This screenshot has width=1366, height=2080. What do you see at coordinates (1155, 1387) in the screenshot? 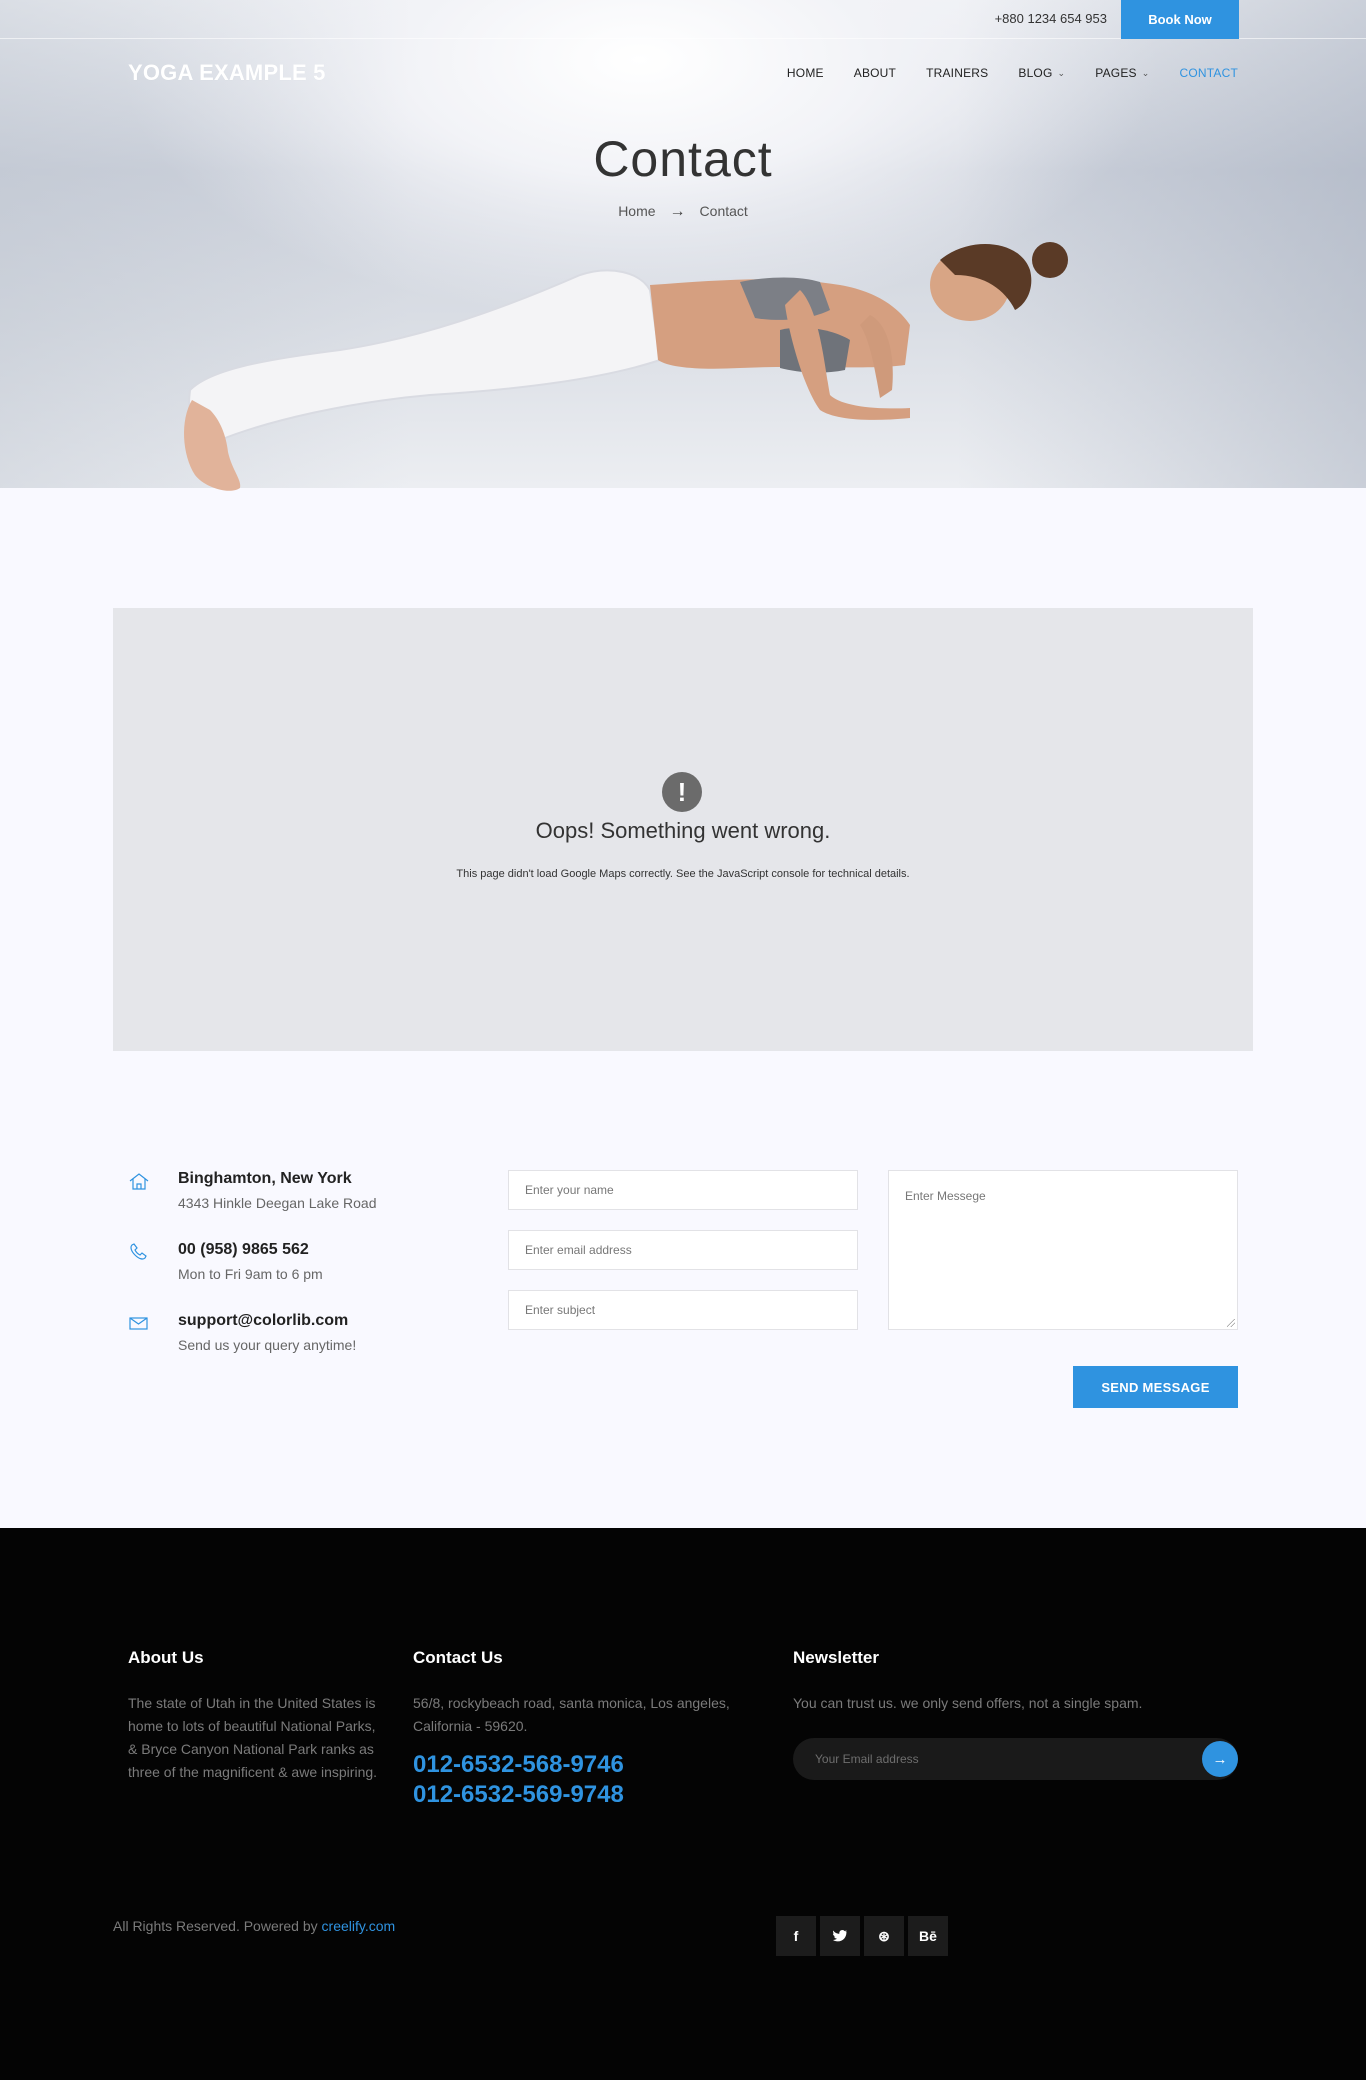
I see `send-message-button: SEND MESSAGE` at bounding box center [1155, 1387].